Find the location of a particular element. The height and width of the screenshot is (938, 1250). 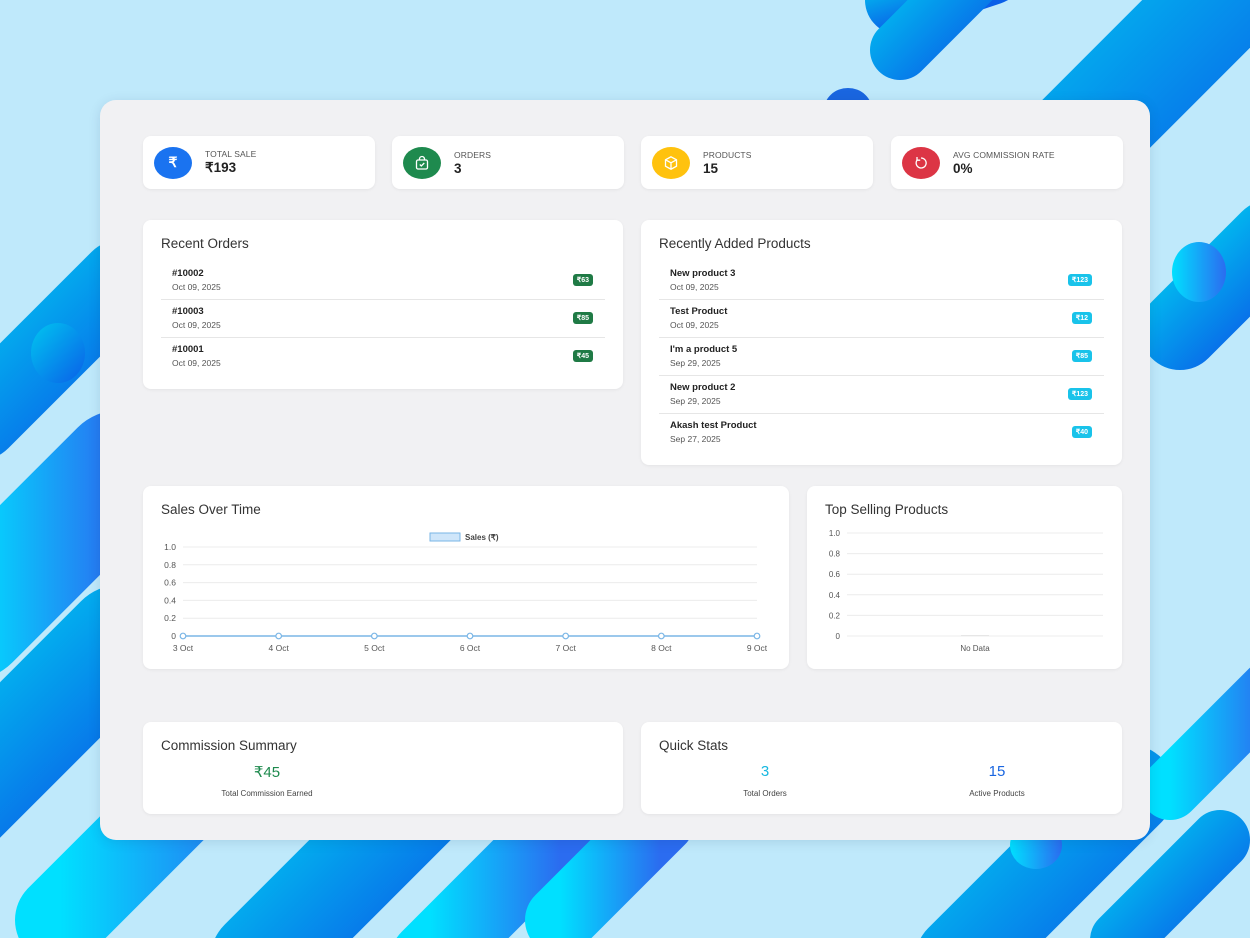

product-row: Akash test Product Sep 27, 2025 ₹40 is located at coordinates (881, 433).